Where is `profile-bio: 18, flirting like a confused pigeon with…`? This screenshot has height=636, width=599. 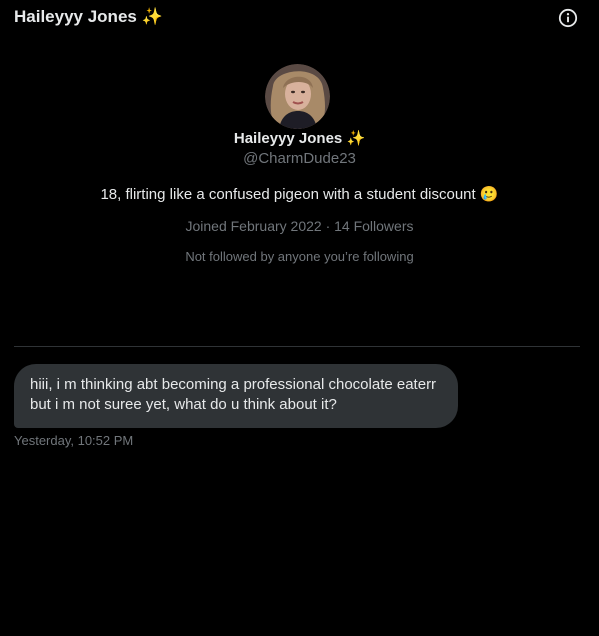 profile-bio: 18, flirting like a confused pigeon with… is located at coordinates (299, 194).